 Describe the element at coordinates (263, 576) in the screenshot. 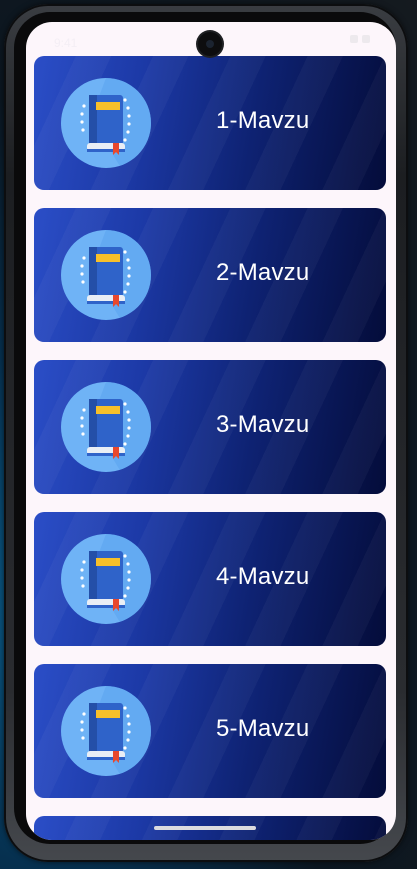

I see `topic-label: 4-Mavzu` at that location.